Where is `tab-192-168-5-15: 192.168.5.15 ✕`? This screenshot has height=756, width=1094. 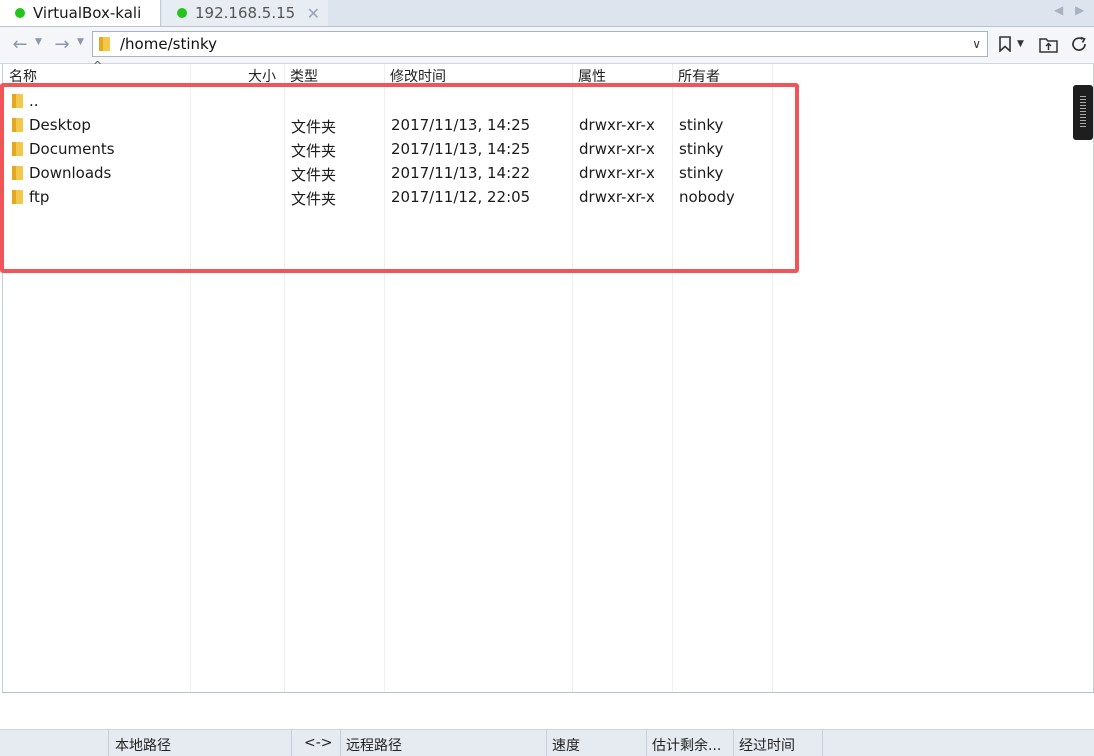
tab-192-168-5-15: 192.168.5.15 ✕ is located at coordinates (245, 13).